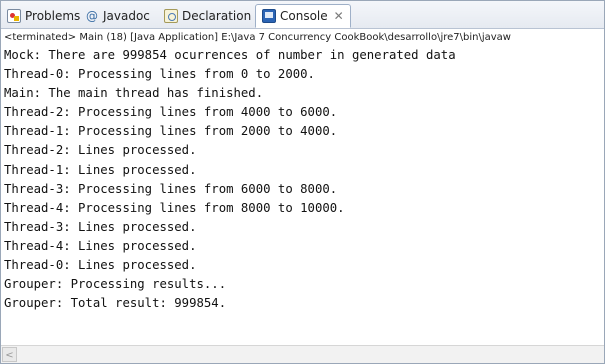  What do you see at coordinates (126, 15) in the screenshot?
I see `tab-javadoc-label: Javadoc` at bounding box center [126, 15].